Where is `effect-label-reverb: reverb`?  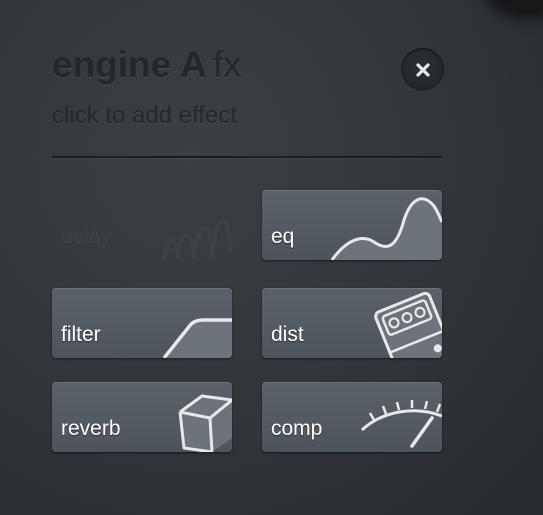
effect-label-reverb: reverb is located at coordinates (91, 428).